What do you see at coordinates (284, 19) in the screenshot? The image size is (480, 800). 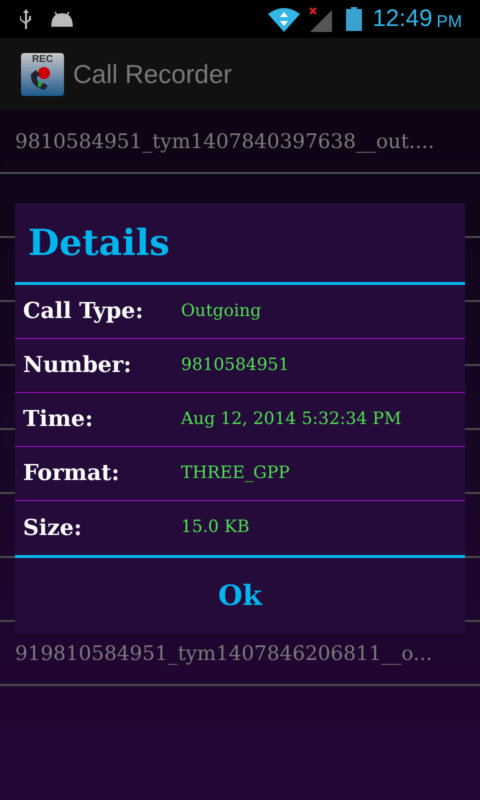 I see `wifi-icon` at bounding box center [284, 19].